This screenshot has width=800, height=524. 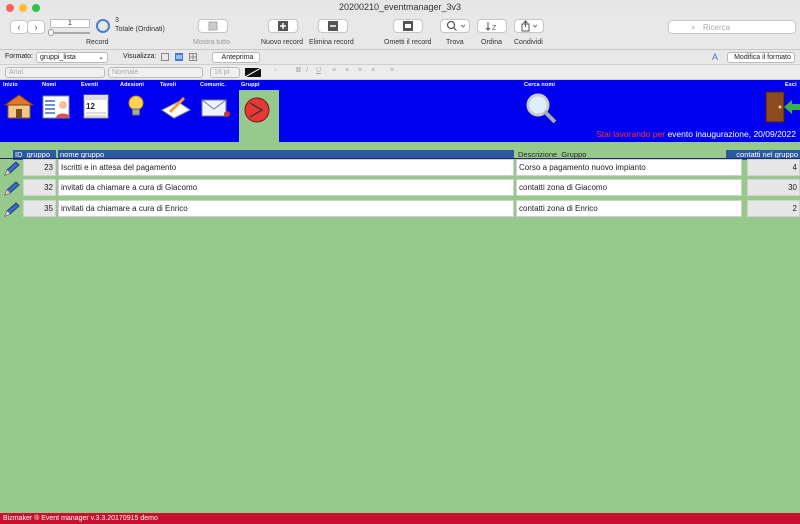 What do you see at coordinates (392, 70) in the screenshot?
I see `line-spacing-icon: ≡` at bounding box center [392, 70].